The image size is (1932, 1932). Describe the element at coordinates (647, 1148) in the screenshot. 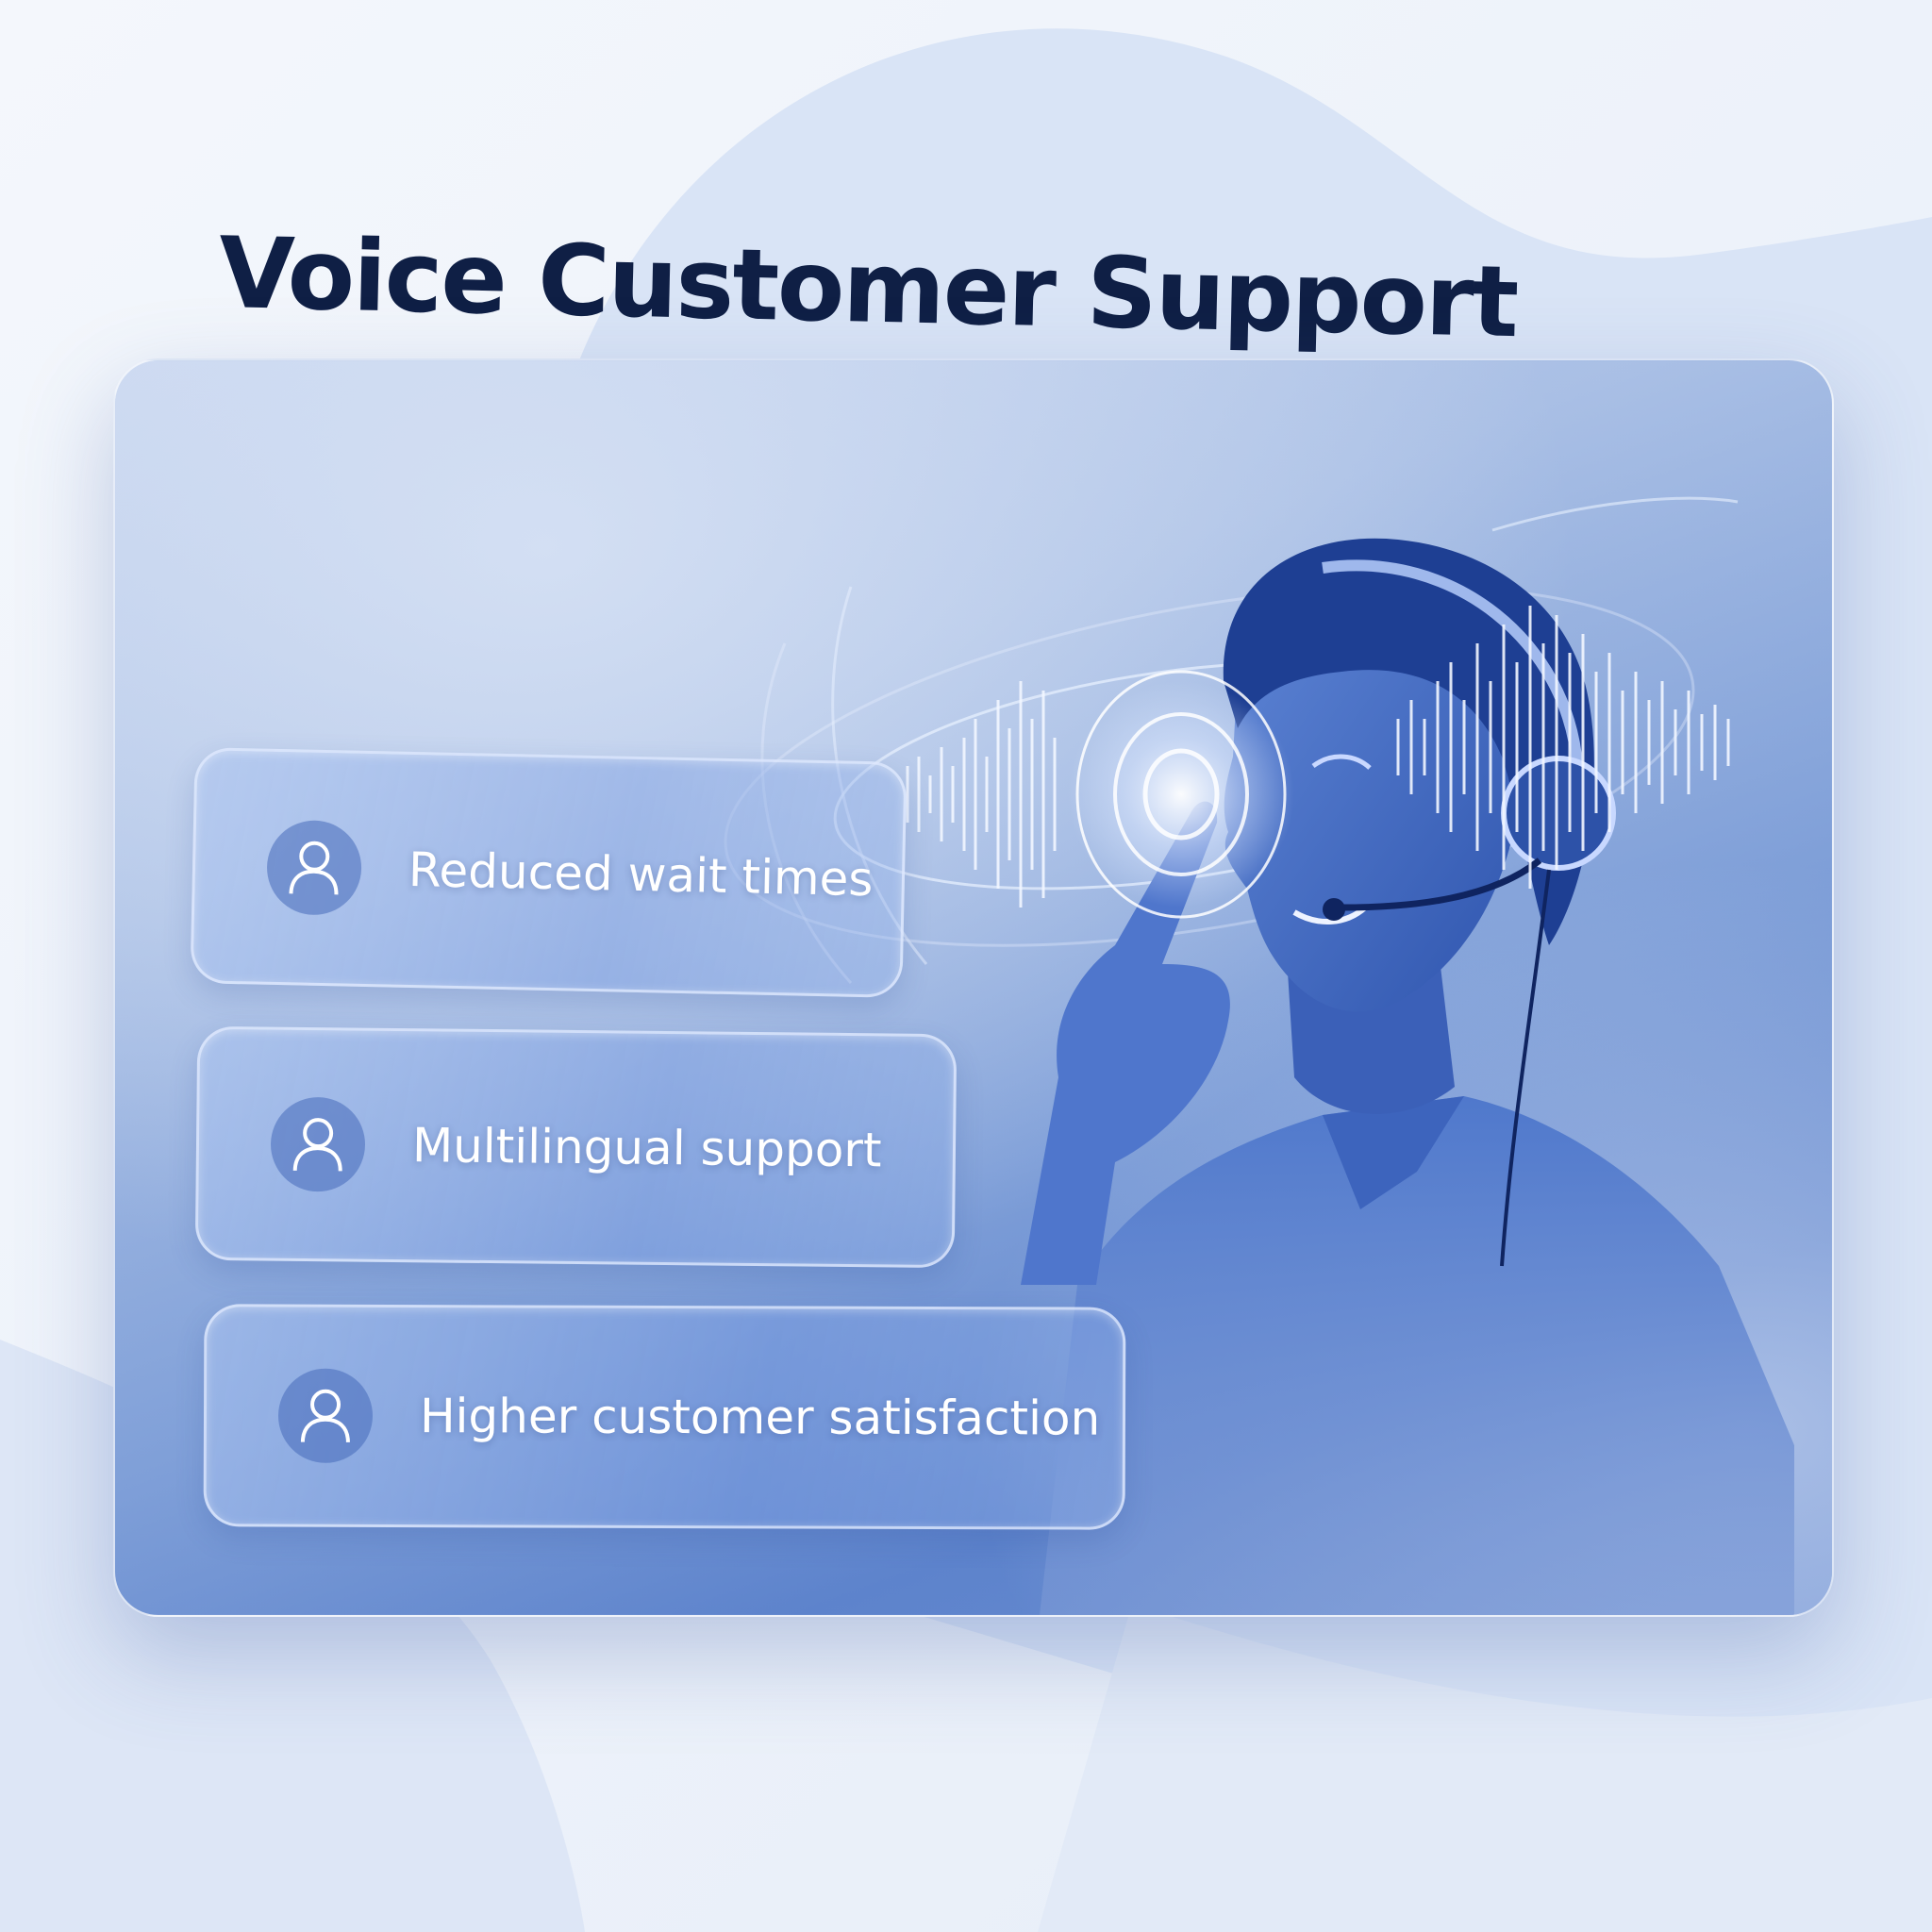

I see `feature-label: Multilingual support` at that location.